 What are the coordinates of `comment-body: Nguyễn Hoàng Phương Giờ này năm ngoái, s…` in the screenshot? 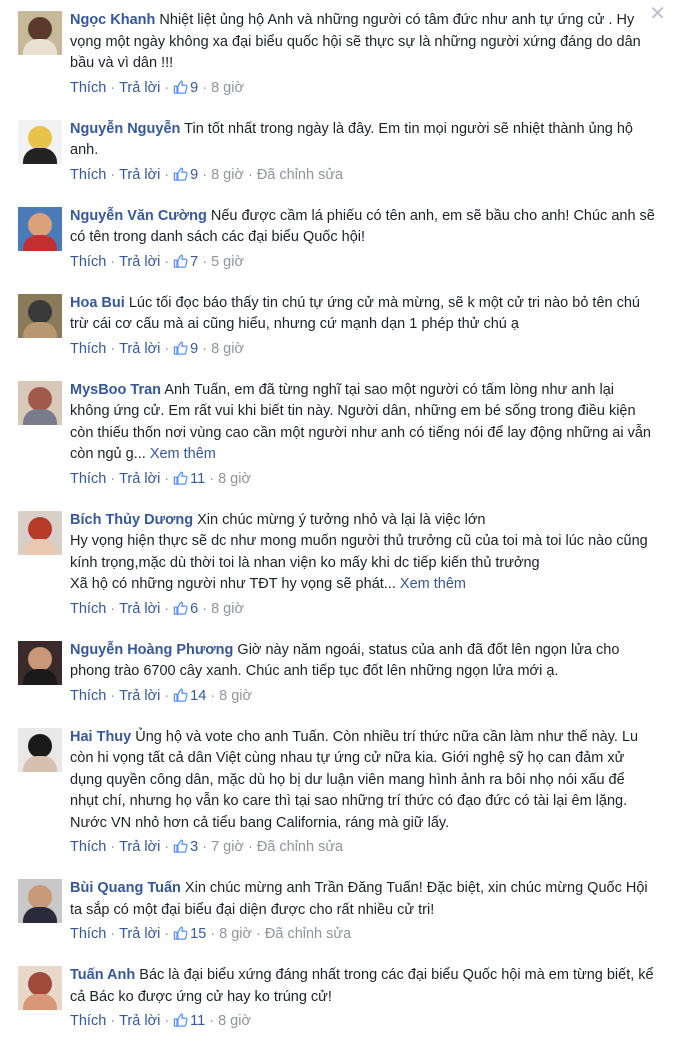 It's located at (363, 660).